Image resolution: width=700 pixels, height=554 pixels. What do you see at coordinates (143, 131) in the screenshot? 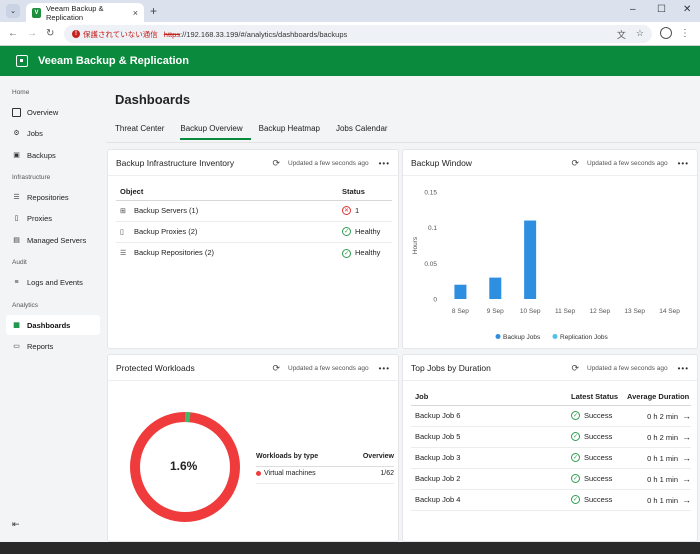
I see `tab-threat-center: Threat Center` at bounding box center [143, 131].